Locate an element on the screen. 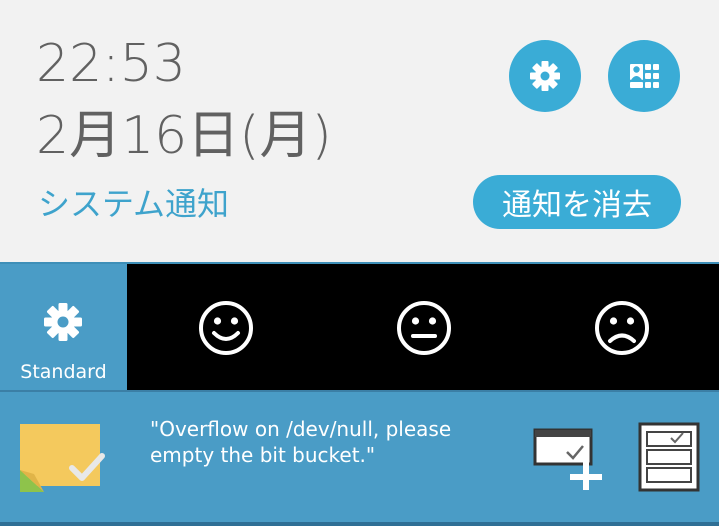  smiley-sad-icon is located at coordinates (622, 328).